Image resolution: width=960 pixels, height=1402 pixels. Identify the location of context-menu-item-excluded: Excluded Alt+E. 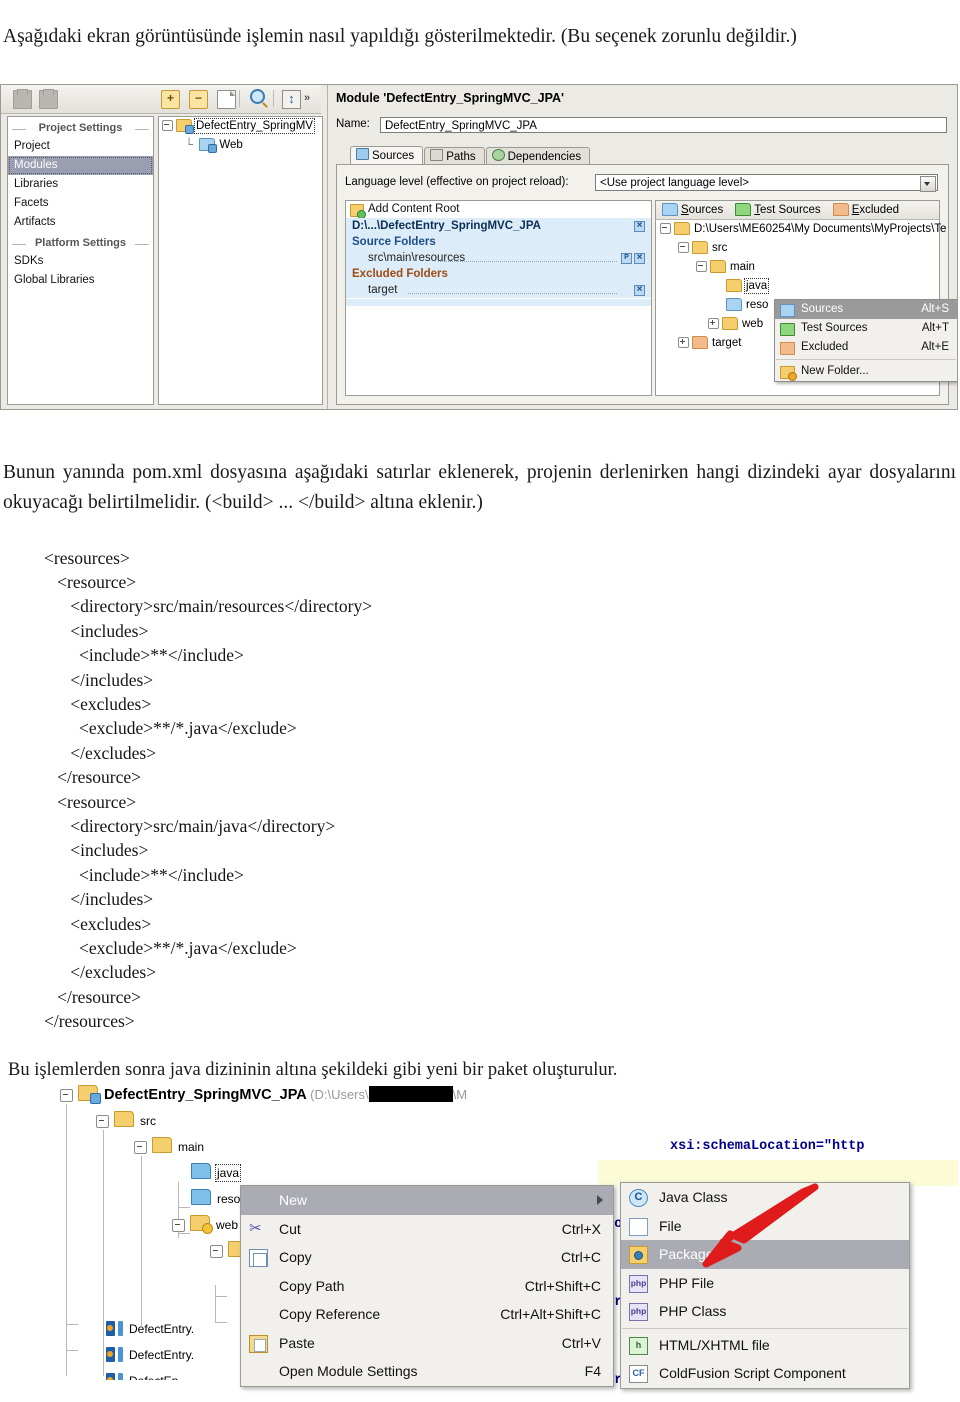
(866, 347).